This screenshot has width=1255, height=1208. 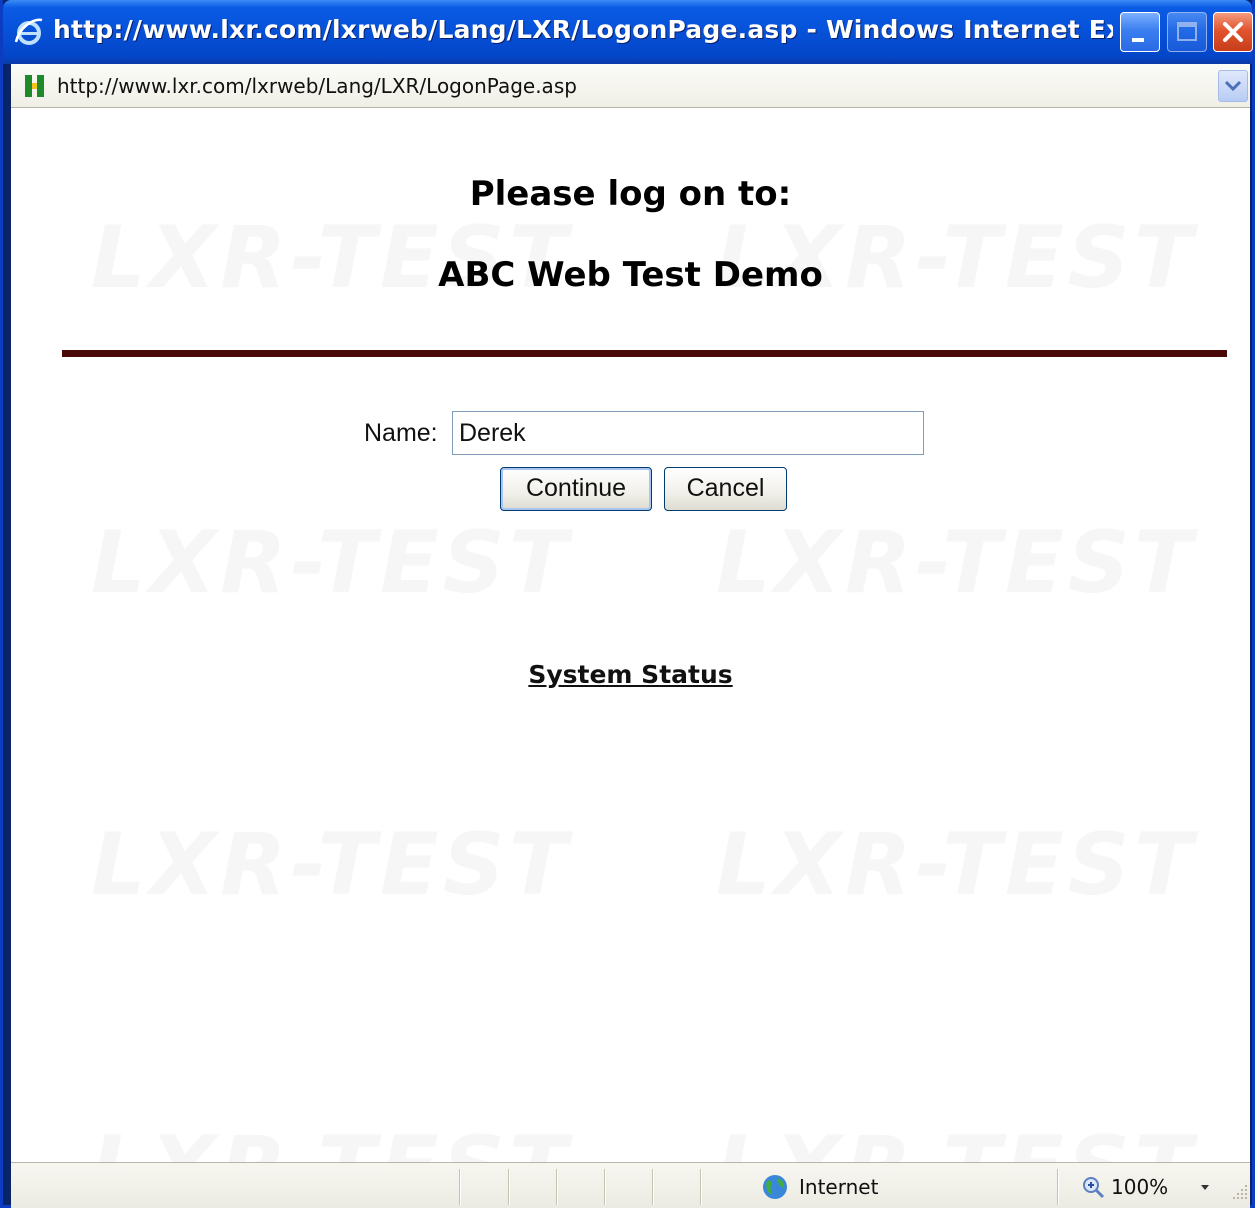 I want to click on resize-grip-icon, so click(x=1240, y=1192).